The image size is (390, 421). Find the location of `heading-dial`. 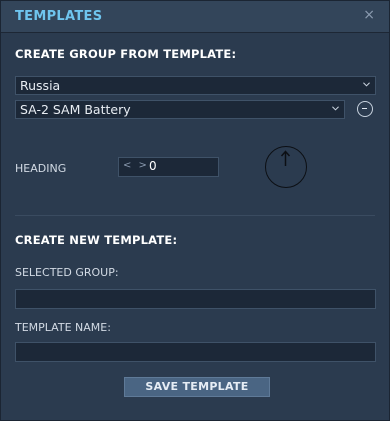

heading-dial is located at coordinates (286, 167).